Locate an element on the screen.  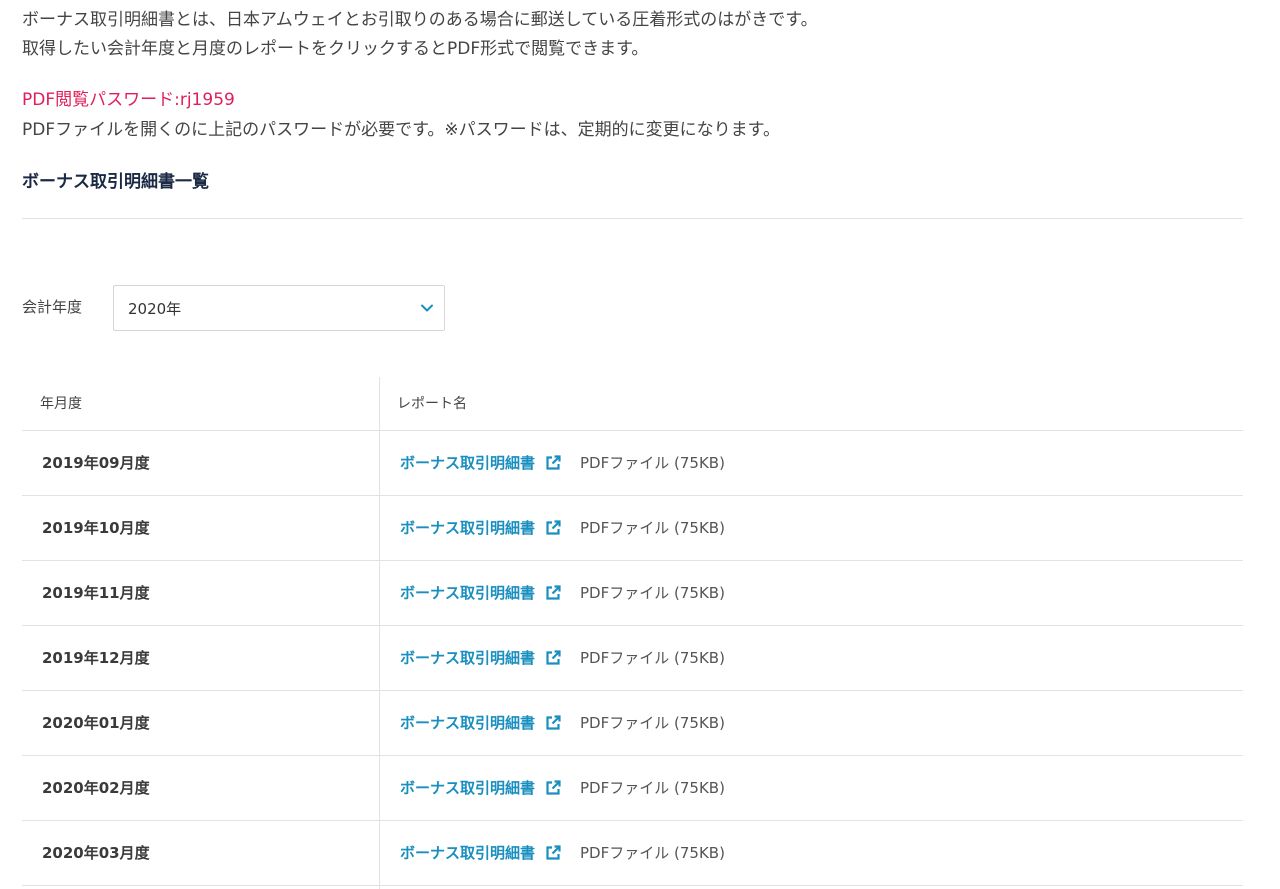
month-cell: 2020年03月度 is located at coordinates (96, 853).